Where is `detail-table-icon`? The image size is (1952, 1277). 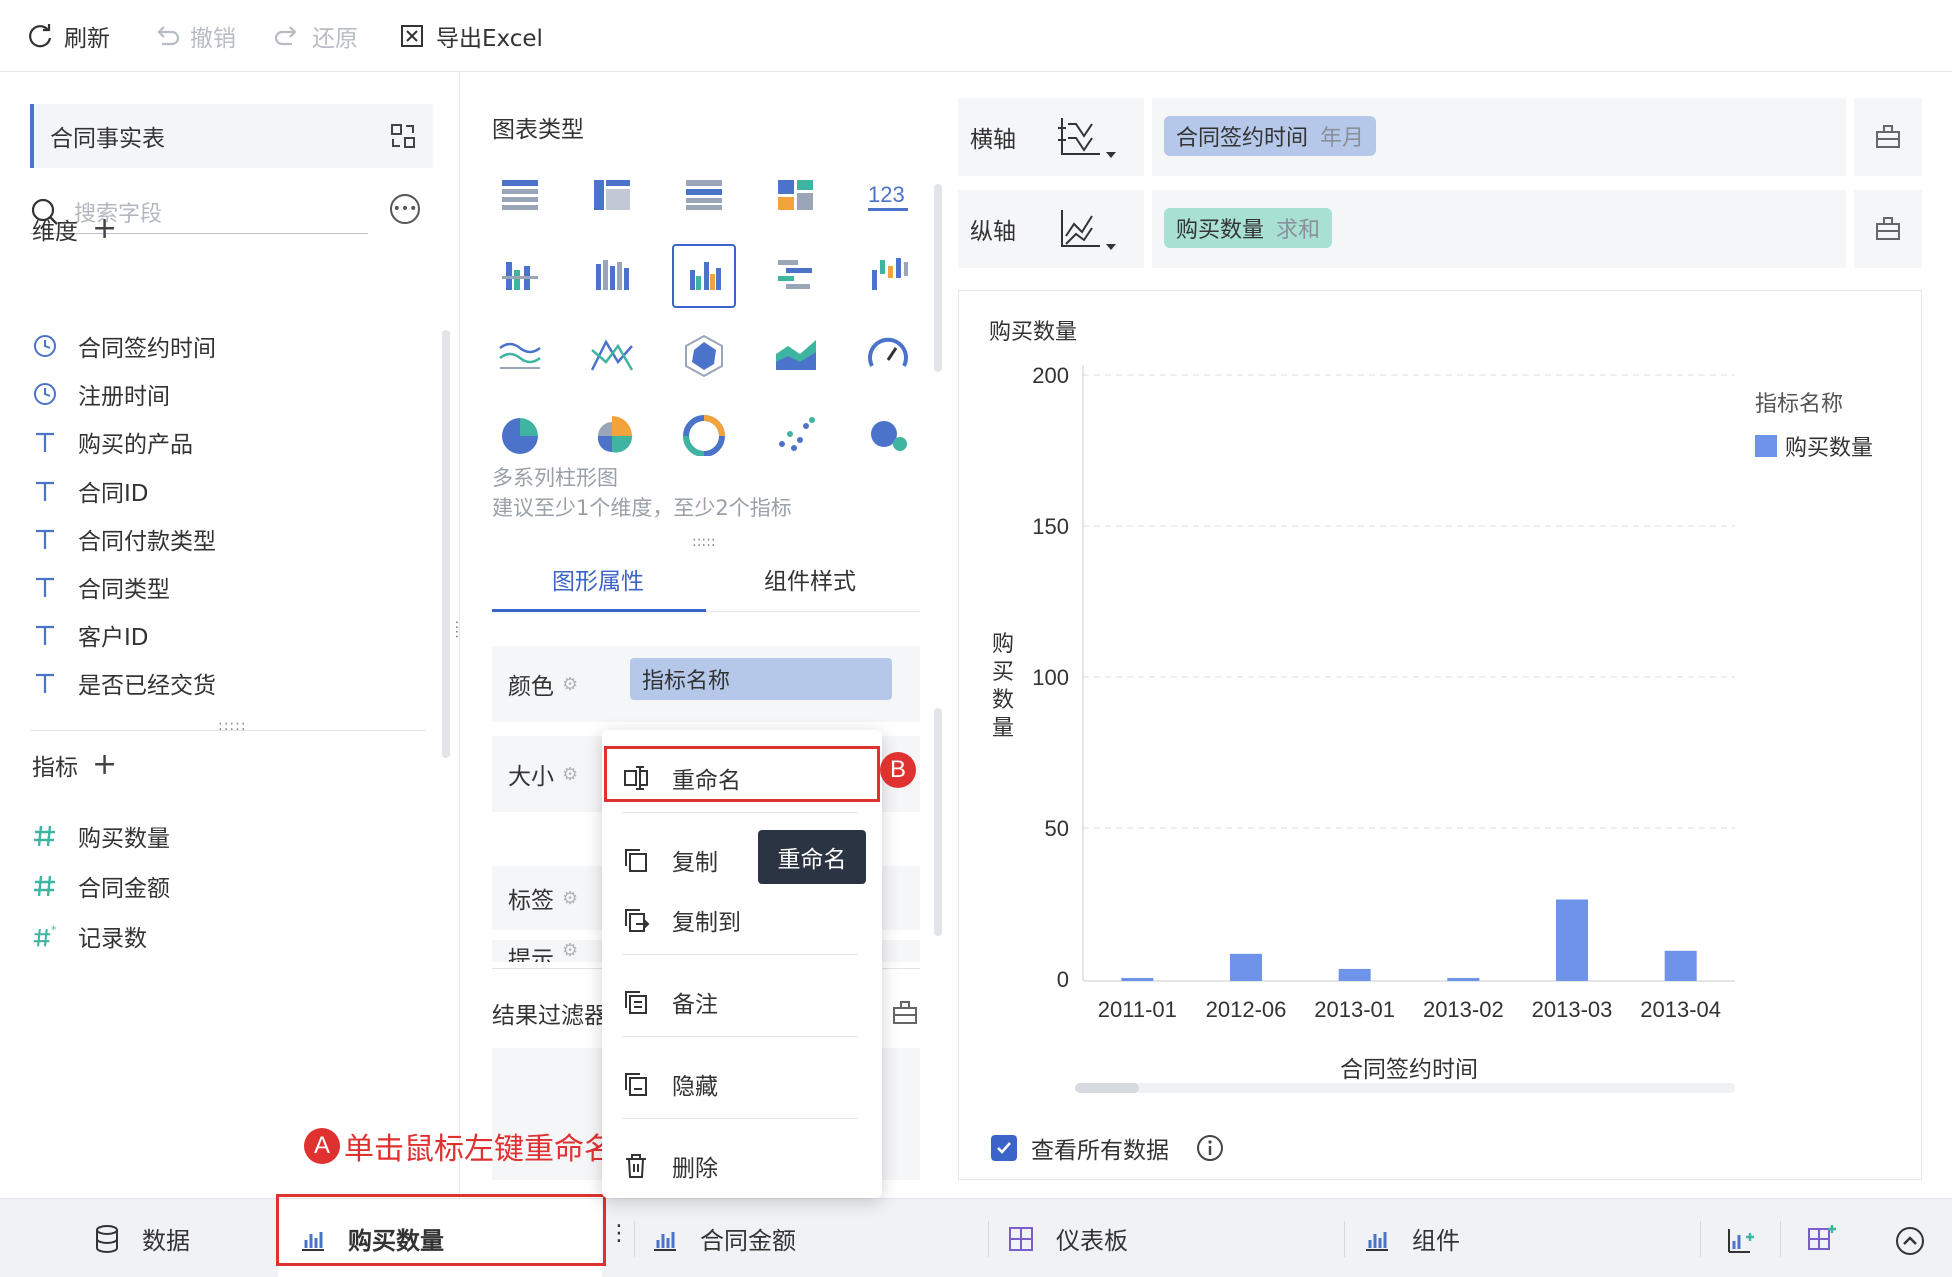 detail-table-icon is located at coordinates (704, 196).